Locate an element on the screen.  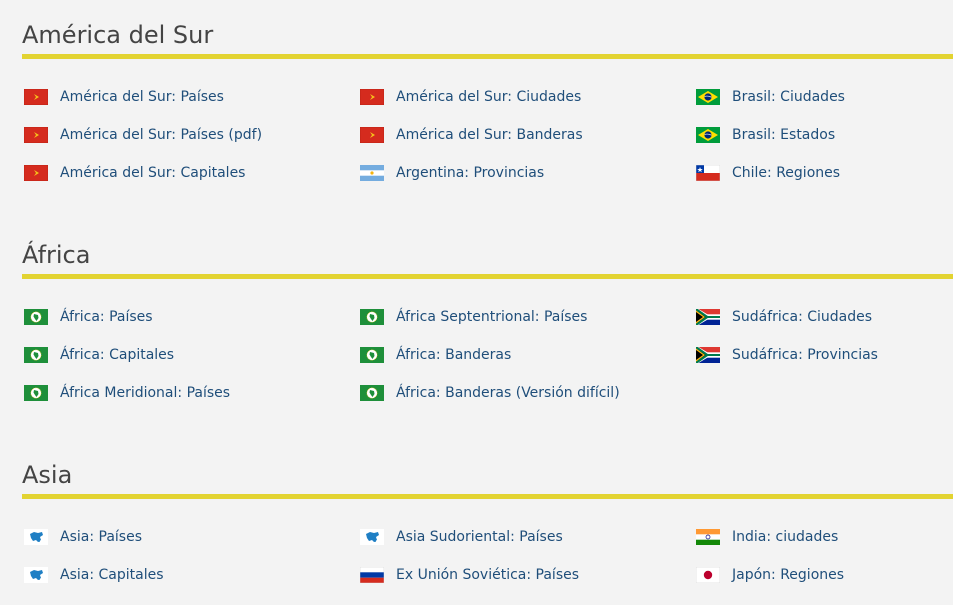
link-label: África: Banderas (Versión difícil) is located at coordinates (508, 393).